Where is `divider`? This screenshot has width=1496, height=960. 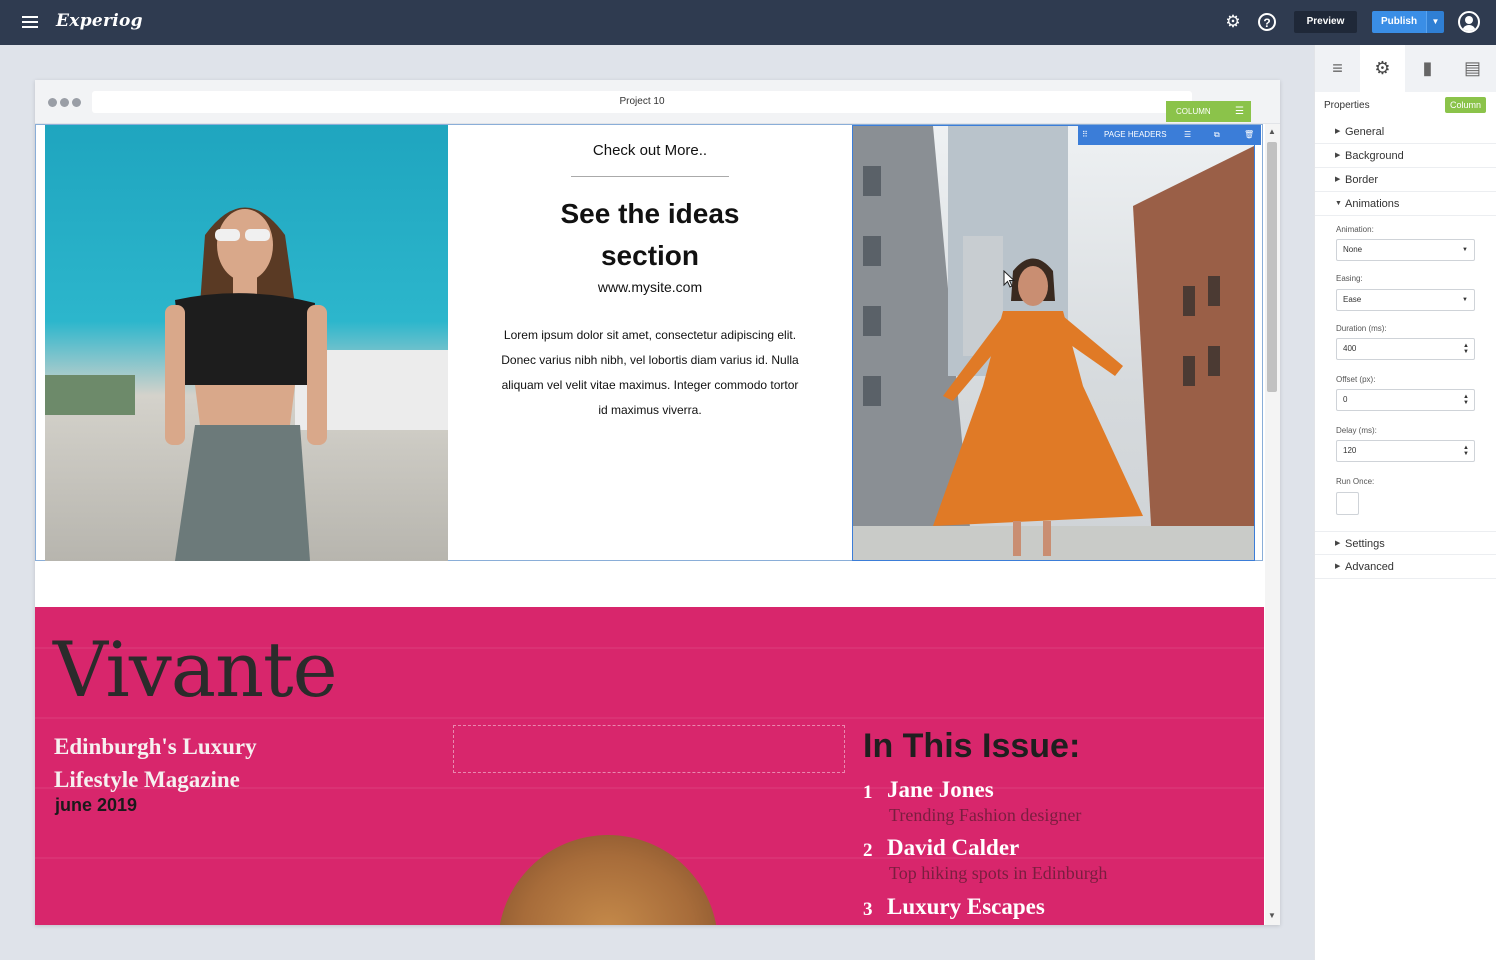 divider is located at coordinates (650, 176).